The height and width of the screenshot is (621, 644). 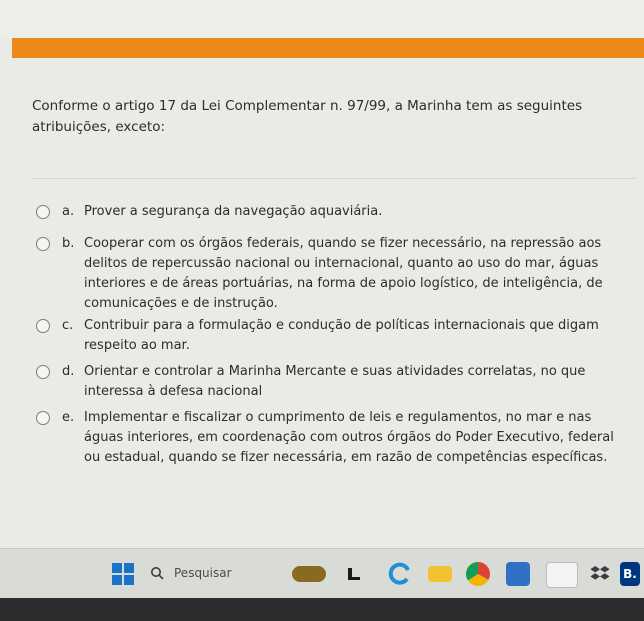 What do you see at coordinates (68, 417) in the screenshot?
I see `option-letter: e.` at bounding box center [68, 417].